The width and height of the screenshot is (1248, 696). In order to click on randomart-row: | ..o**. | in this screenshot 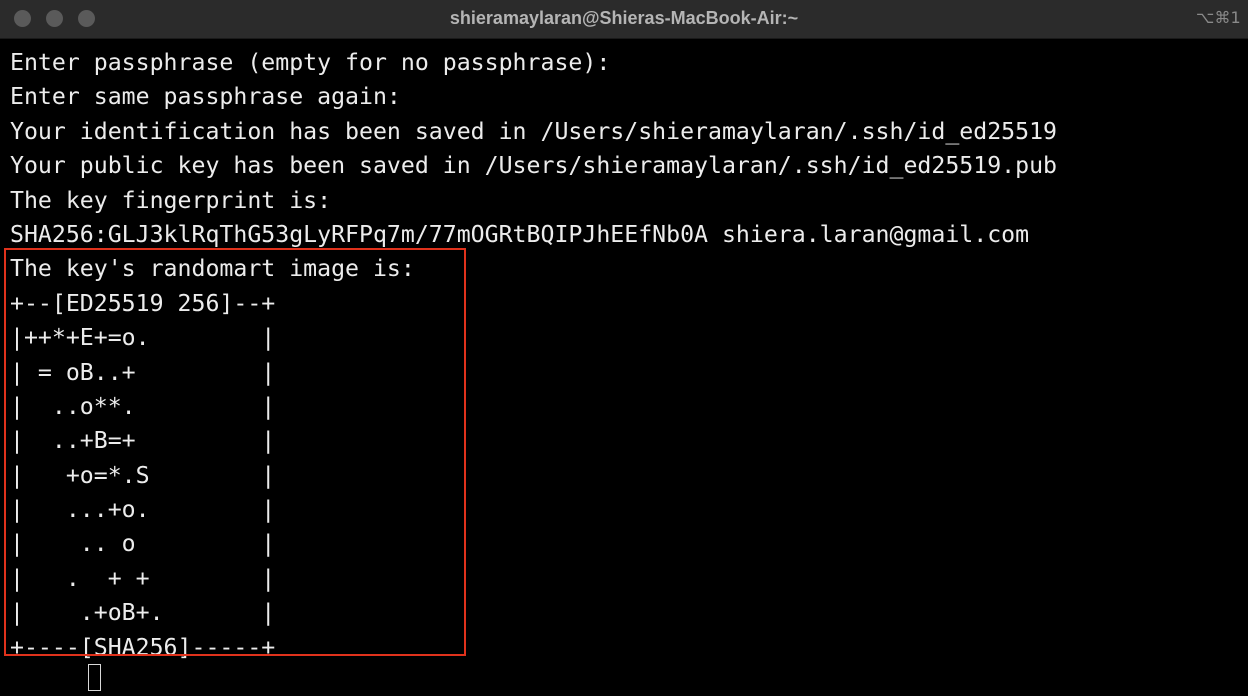, I will do `click(143, 406)`.